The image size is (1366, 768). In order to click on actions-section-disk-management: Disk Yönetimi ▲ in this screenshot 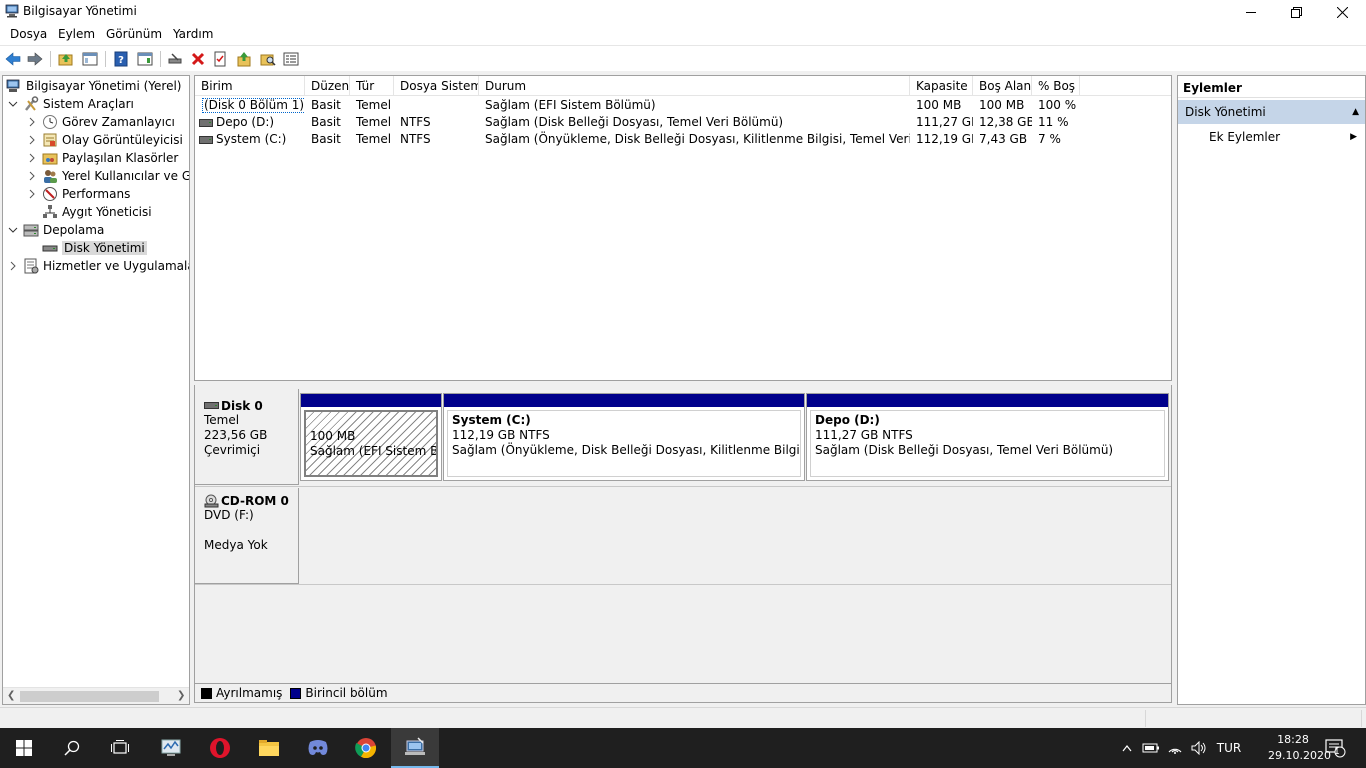, I will do `click(1271, 112)`.